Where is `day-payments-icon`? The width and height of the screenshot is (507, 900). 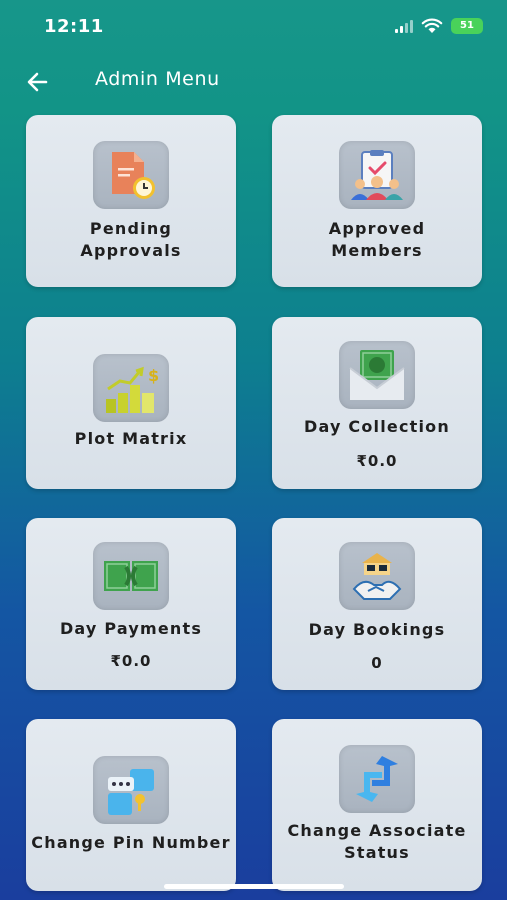 day-payments-icon is located at coordinates (131, 576).